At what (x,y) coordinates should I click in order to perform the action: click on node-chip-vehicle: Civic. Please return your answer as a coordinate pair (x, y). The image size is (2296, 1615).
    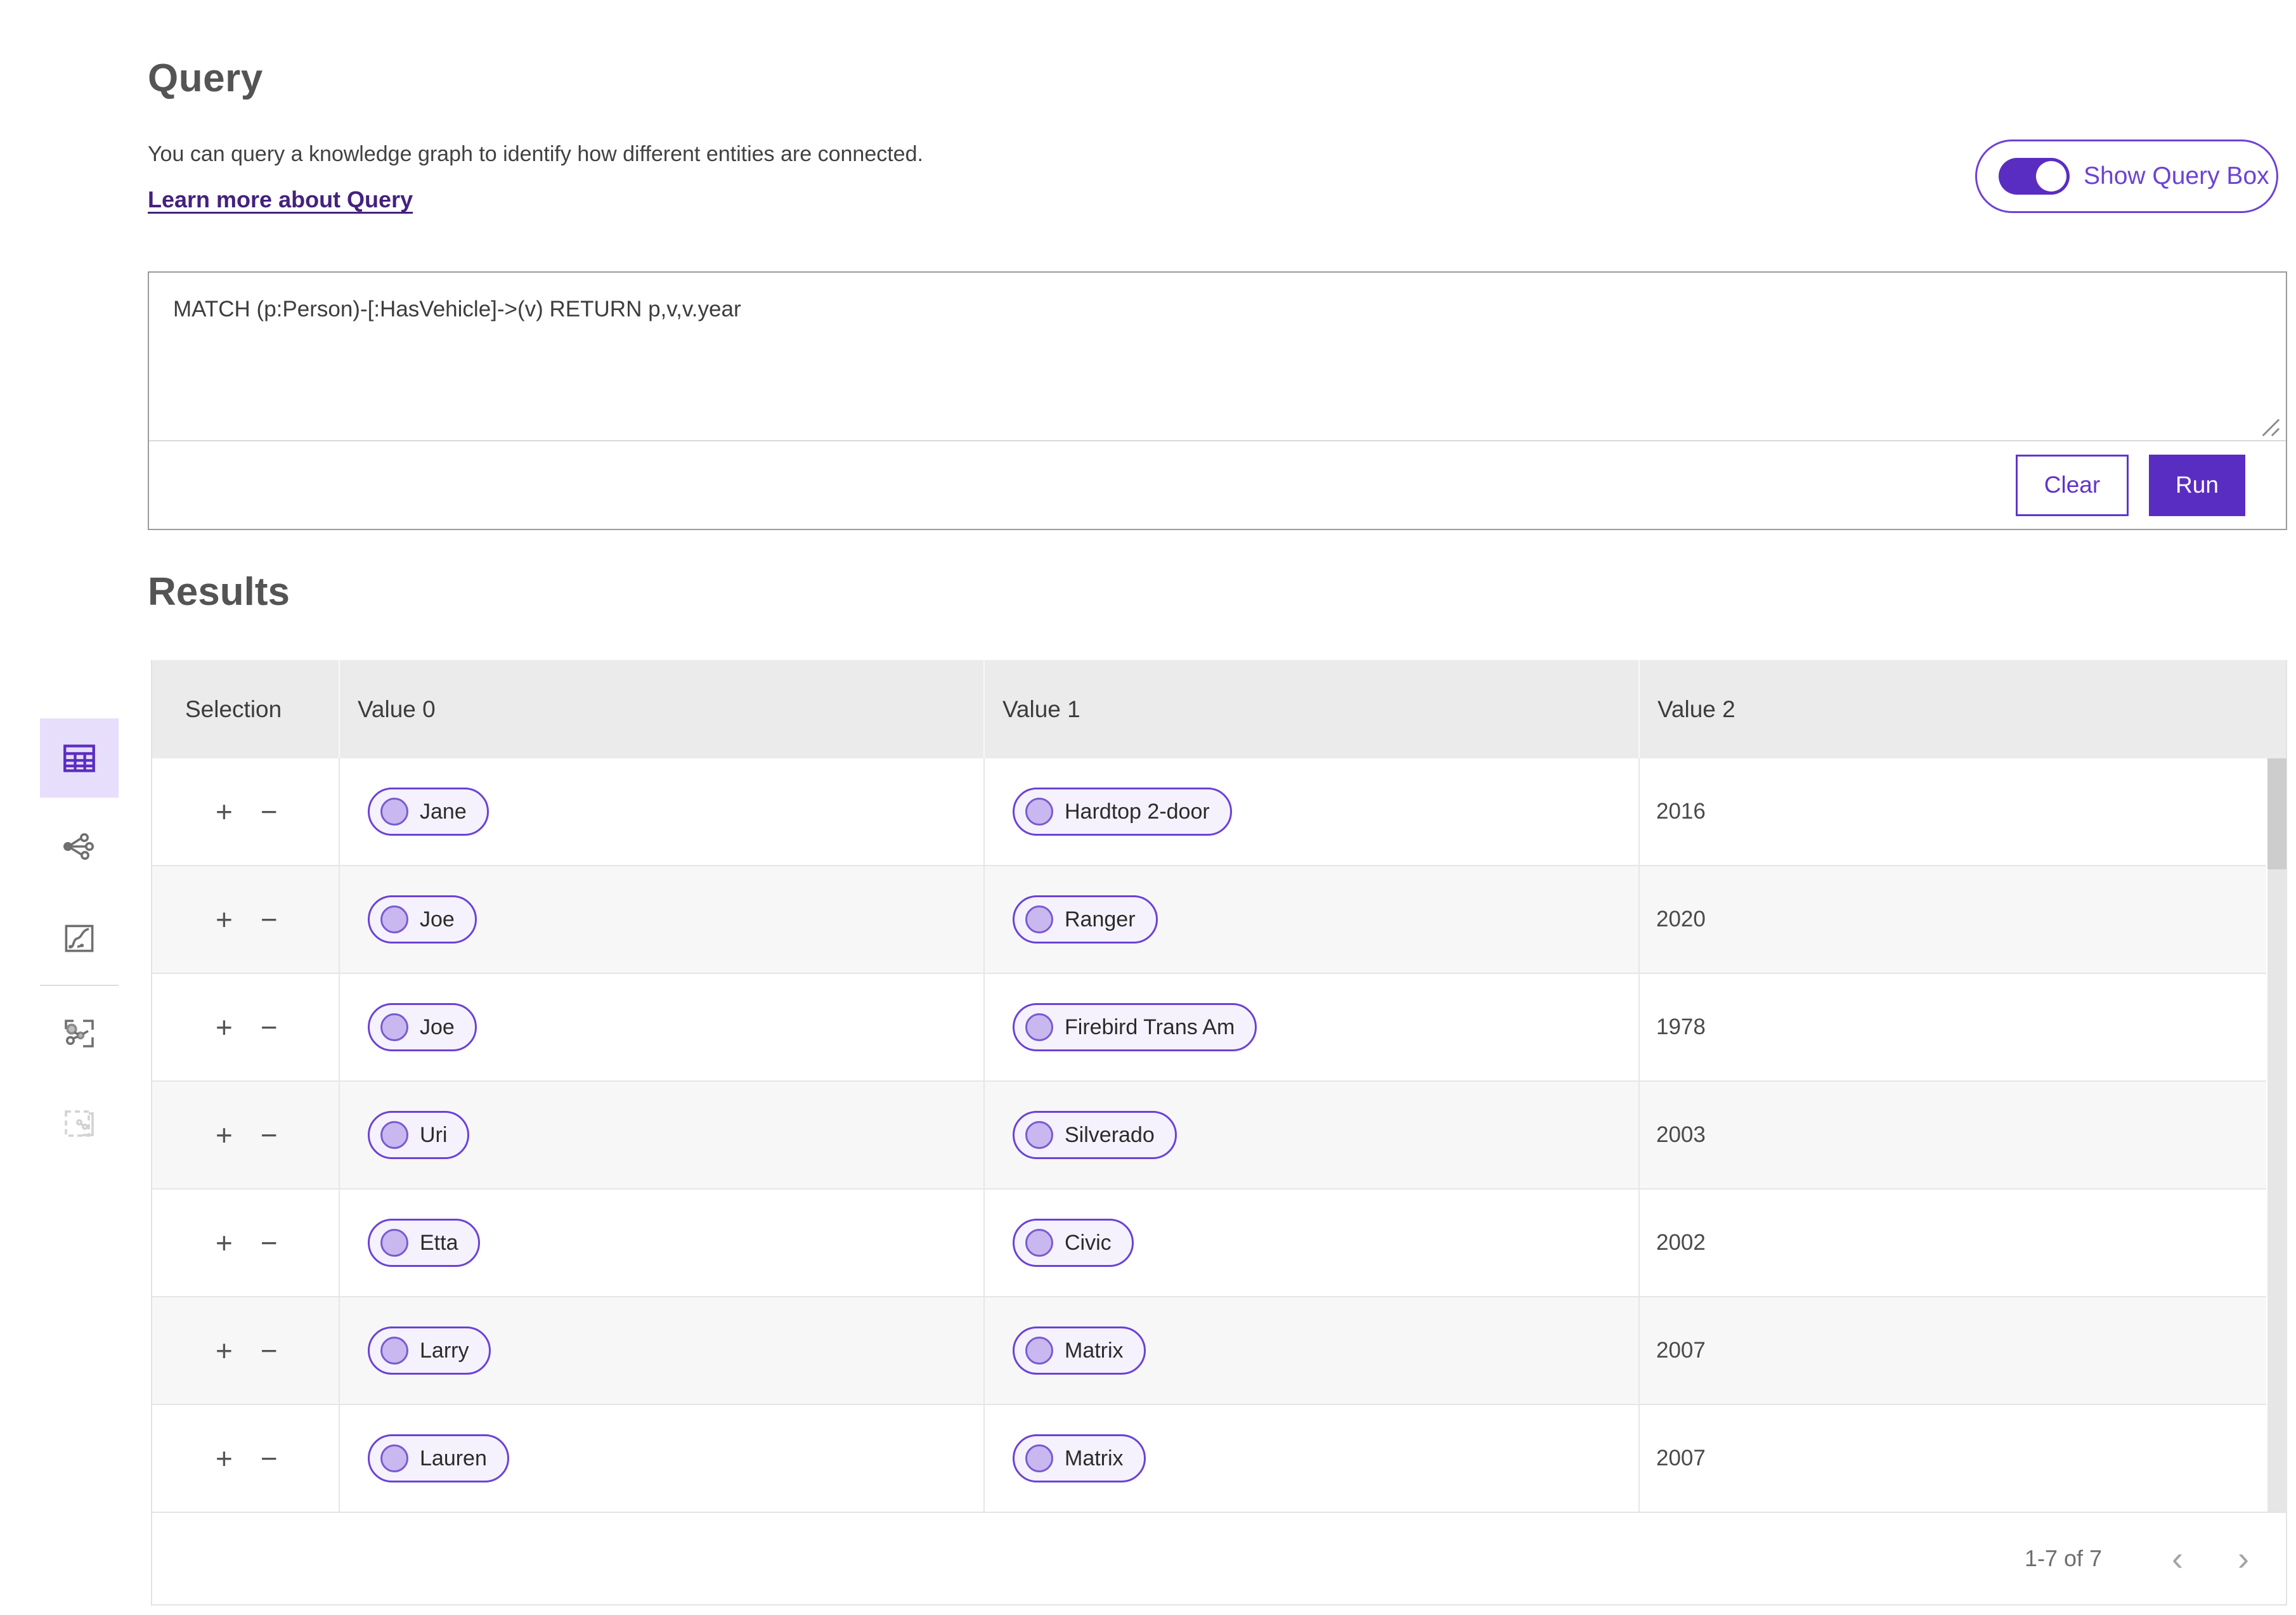
    Looking at the image, I should click on (1073, 1243).